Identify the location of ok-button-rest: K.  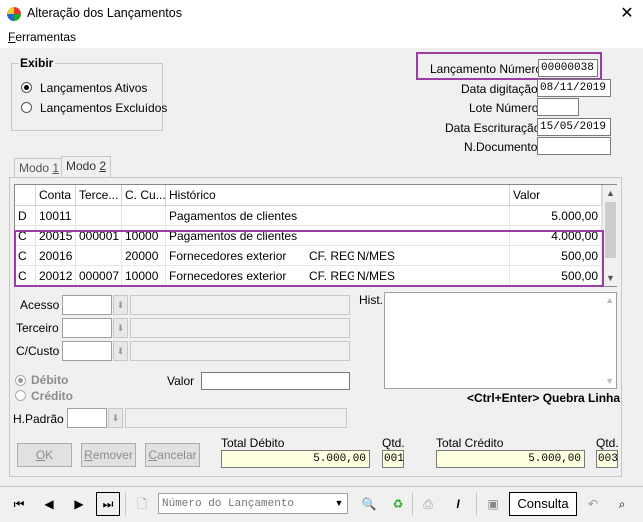
(49, 455).